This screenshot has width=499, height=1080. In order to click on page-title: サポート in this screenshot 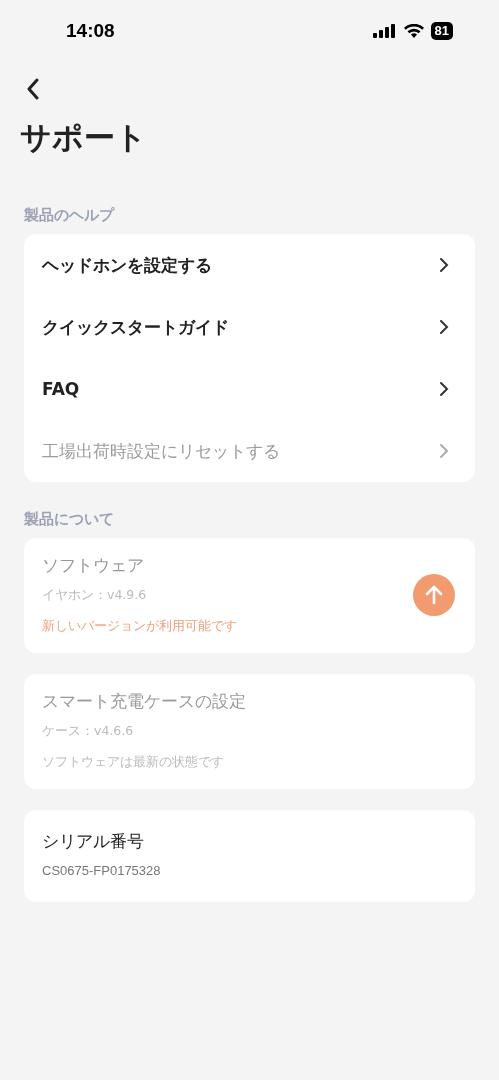, I will do `click(84, 137)`.